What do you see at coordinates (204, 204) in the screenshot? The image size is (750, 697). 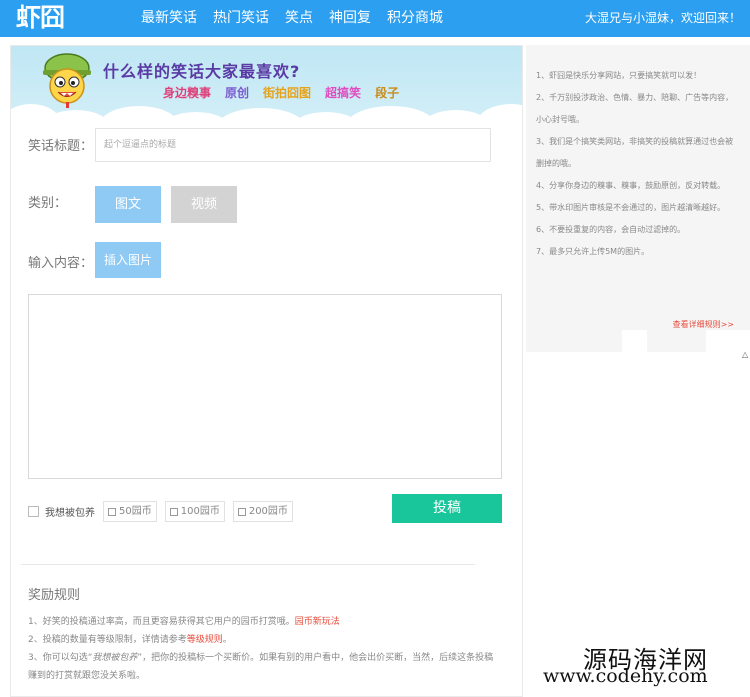 I see `type-video-button: 视频` at bounding box center [204, 204].